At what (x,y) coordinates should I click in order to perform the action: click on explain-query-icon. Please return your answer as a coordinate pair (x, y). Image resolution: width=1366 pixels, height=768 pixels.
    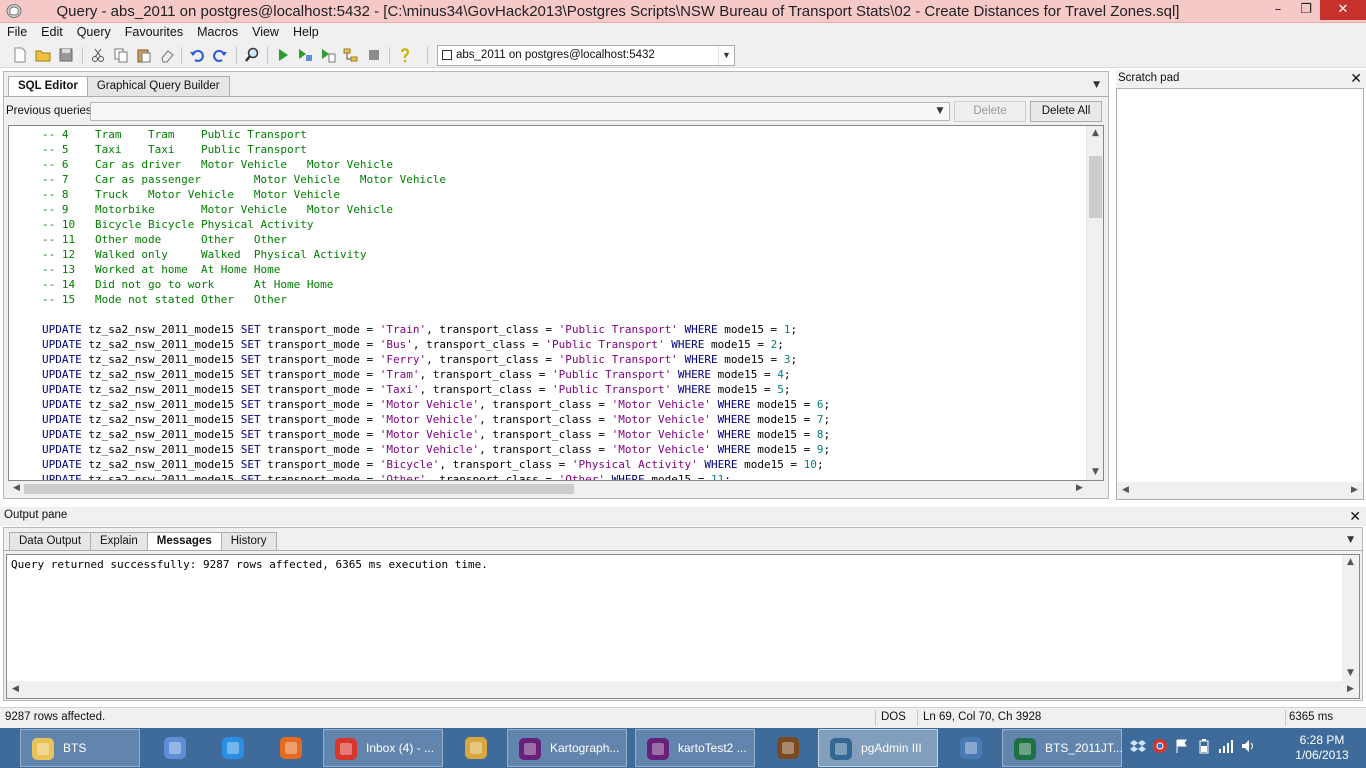
    Looking at the image, I should click on (351, 55).